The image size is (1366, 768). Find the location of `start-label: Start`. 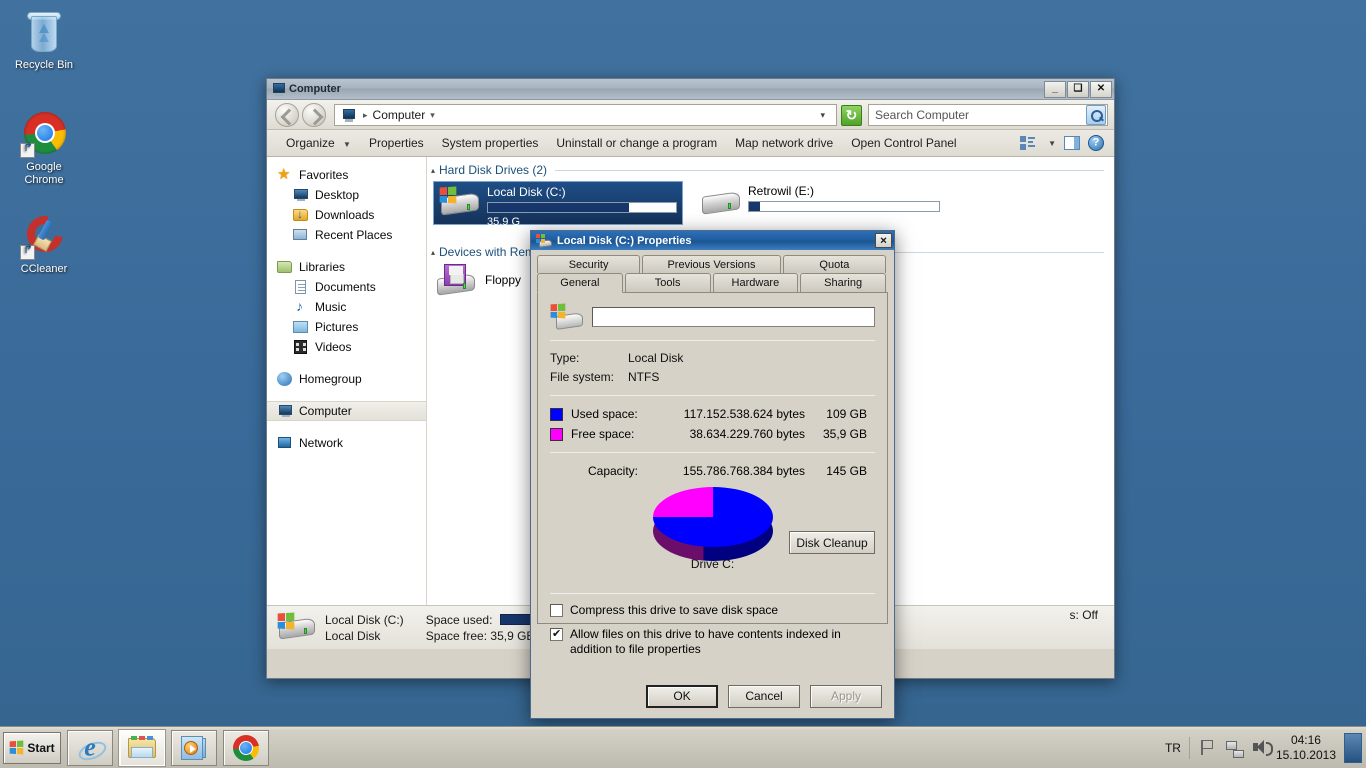

start-label: Start is located at coordinates (41, 747).